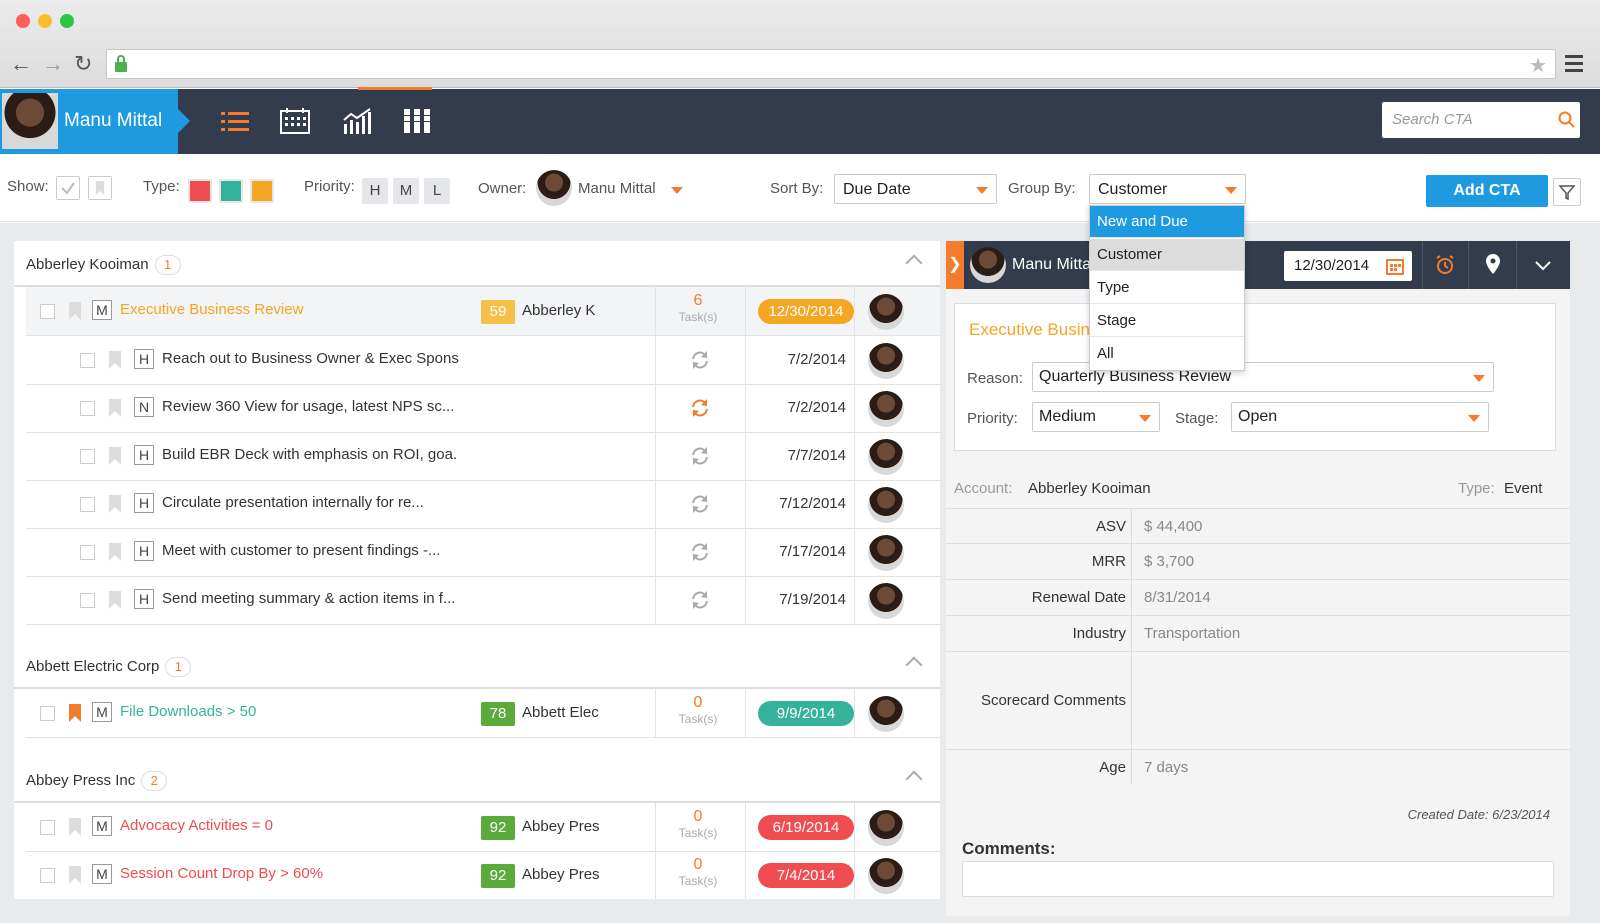 This screenshot has width=1600, height=923. What do you see at coordinates (406, 191) in the screenshot?
I see `priority-filter-medium: M` at bounding box center [406, 191].